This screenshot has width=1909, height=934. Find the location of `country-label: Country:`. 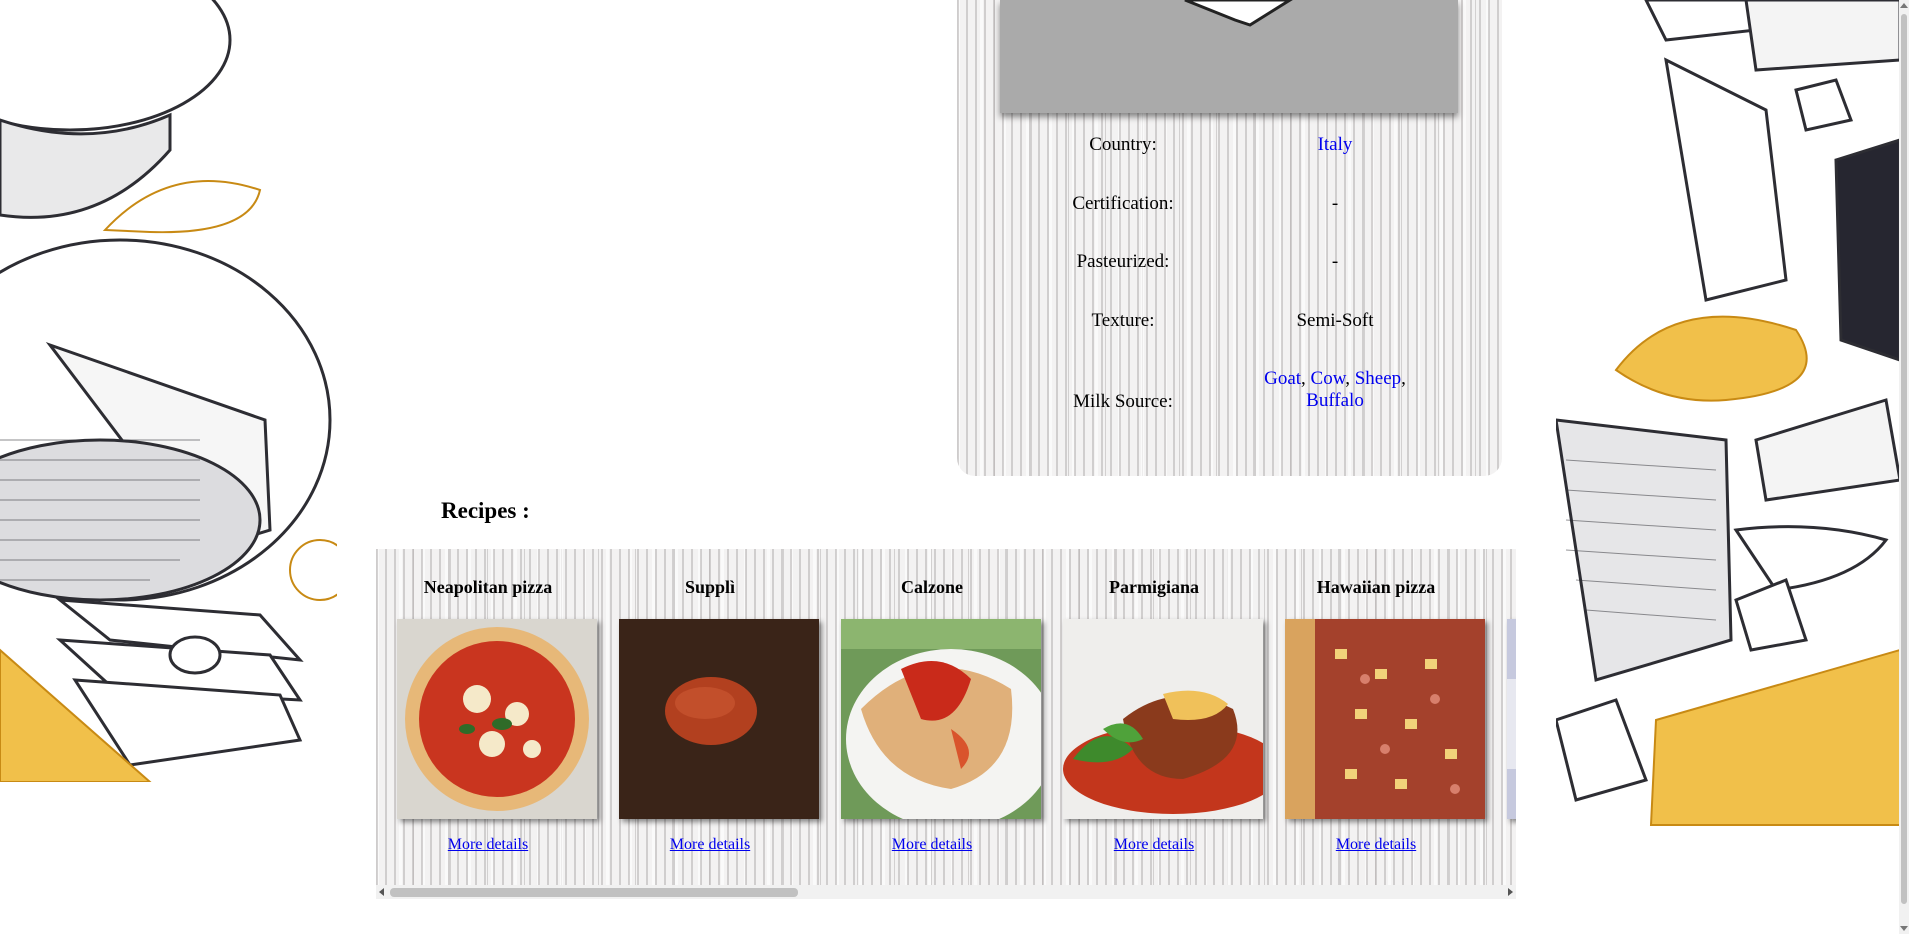

country-label: Country: is located at coordinates (1123, 144).